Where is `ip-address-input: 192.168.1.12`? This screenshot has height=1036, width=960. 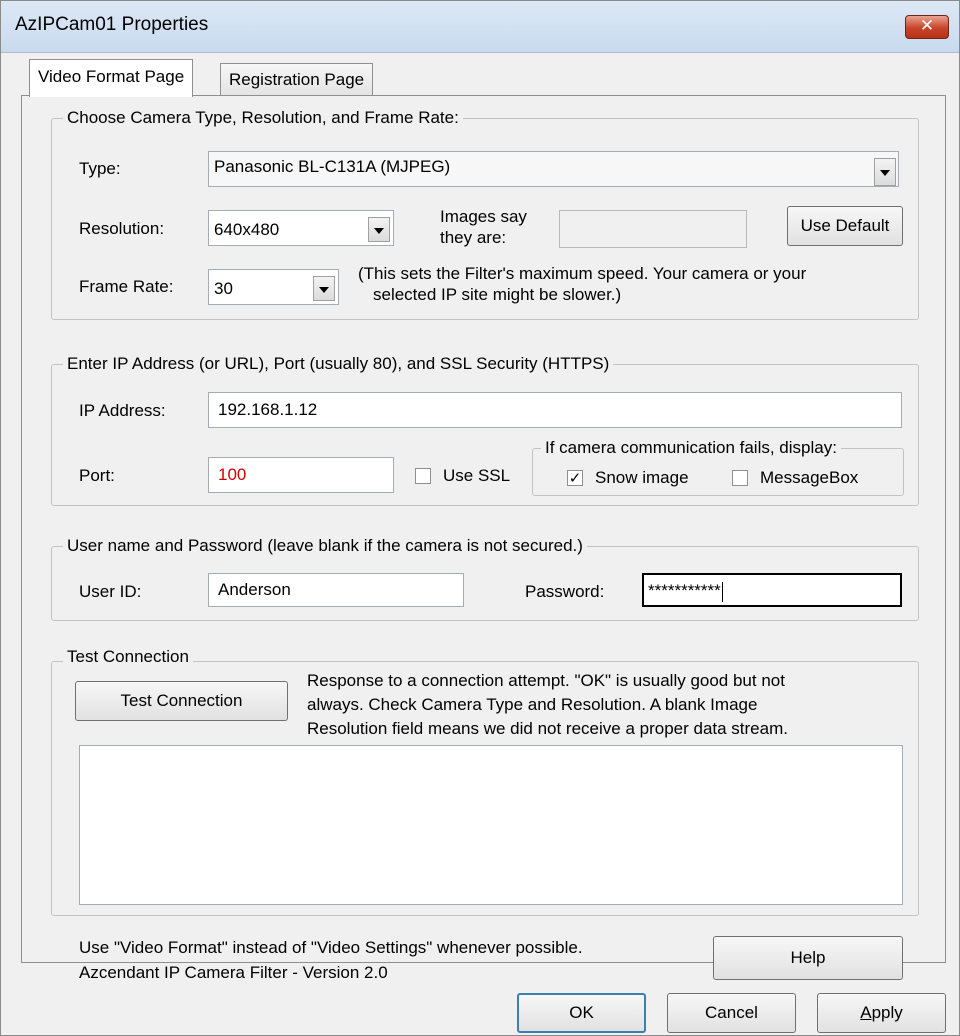
ip-address-input: 192.168.1.12 is located at coordinates (555, 410).